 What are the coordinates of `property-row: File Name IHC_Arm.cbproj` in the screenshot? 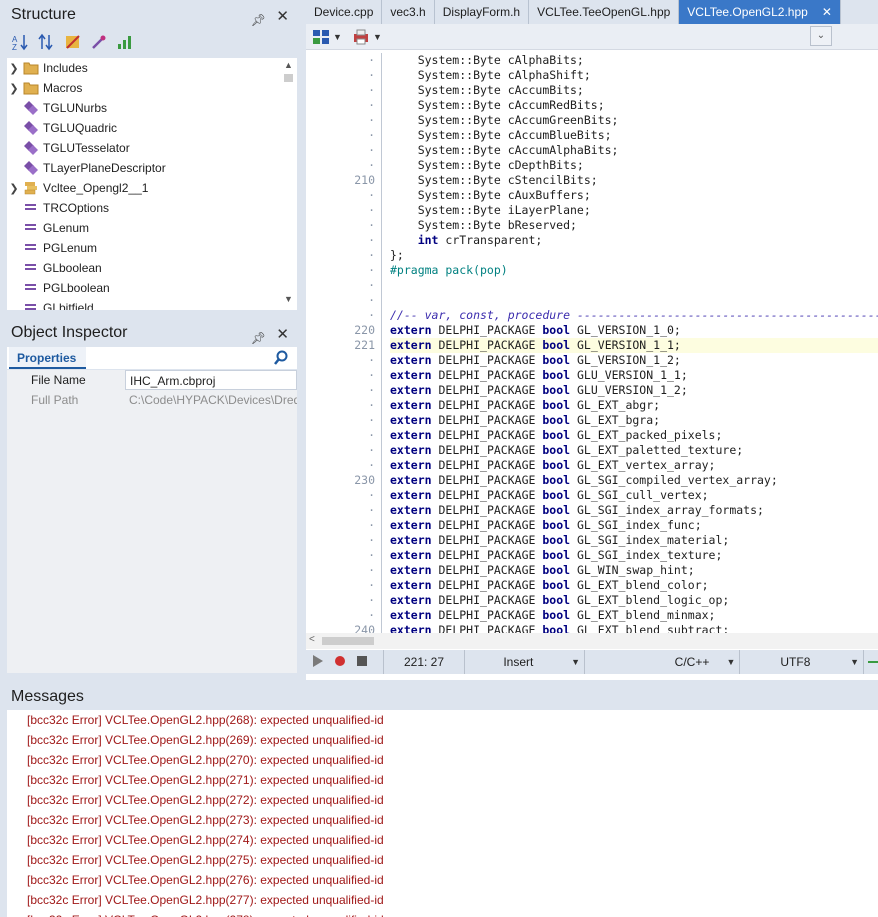 It's located at (152, 380).